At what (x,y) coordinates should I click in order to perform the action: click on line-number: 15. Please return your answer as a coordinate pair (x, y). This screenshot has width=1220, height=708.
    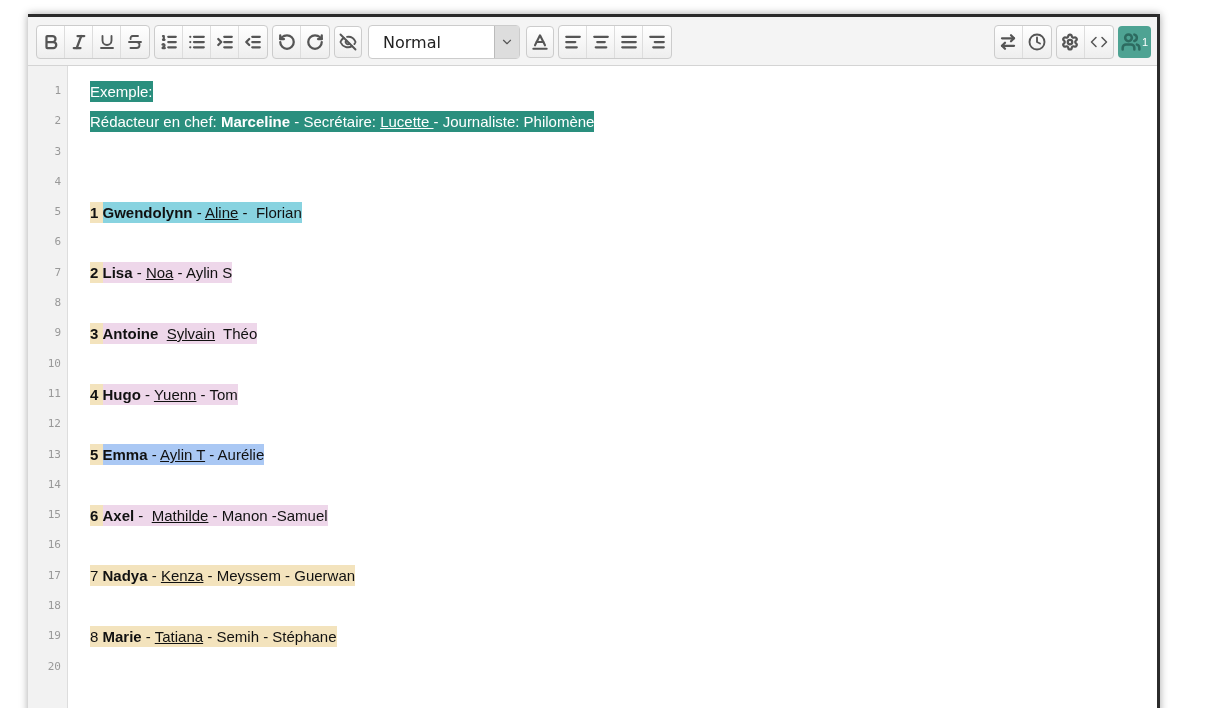
    Looking at the image, I should click on (54, 515).